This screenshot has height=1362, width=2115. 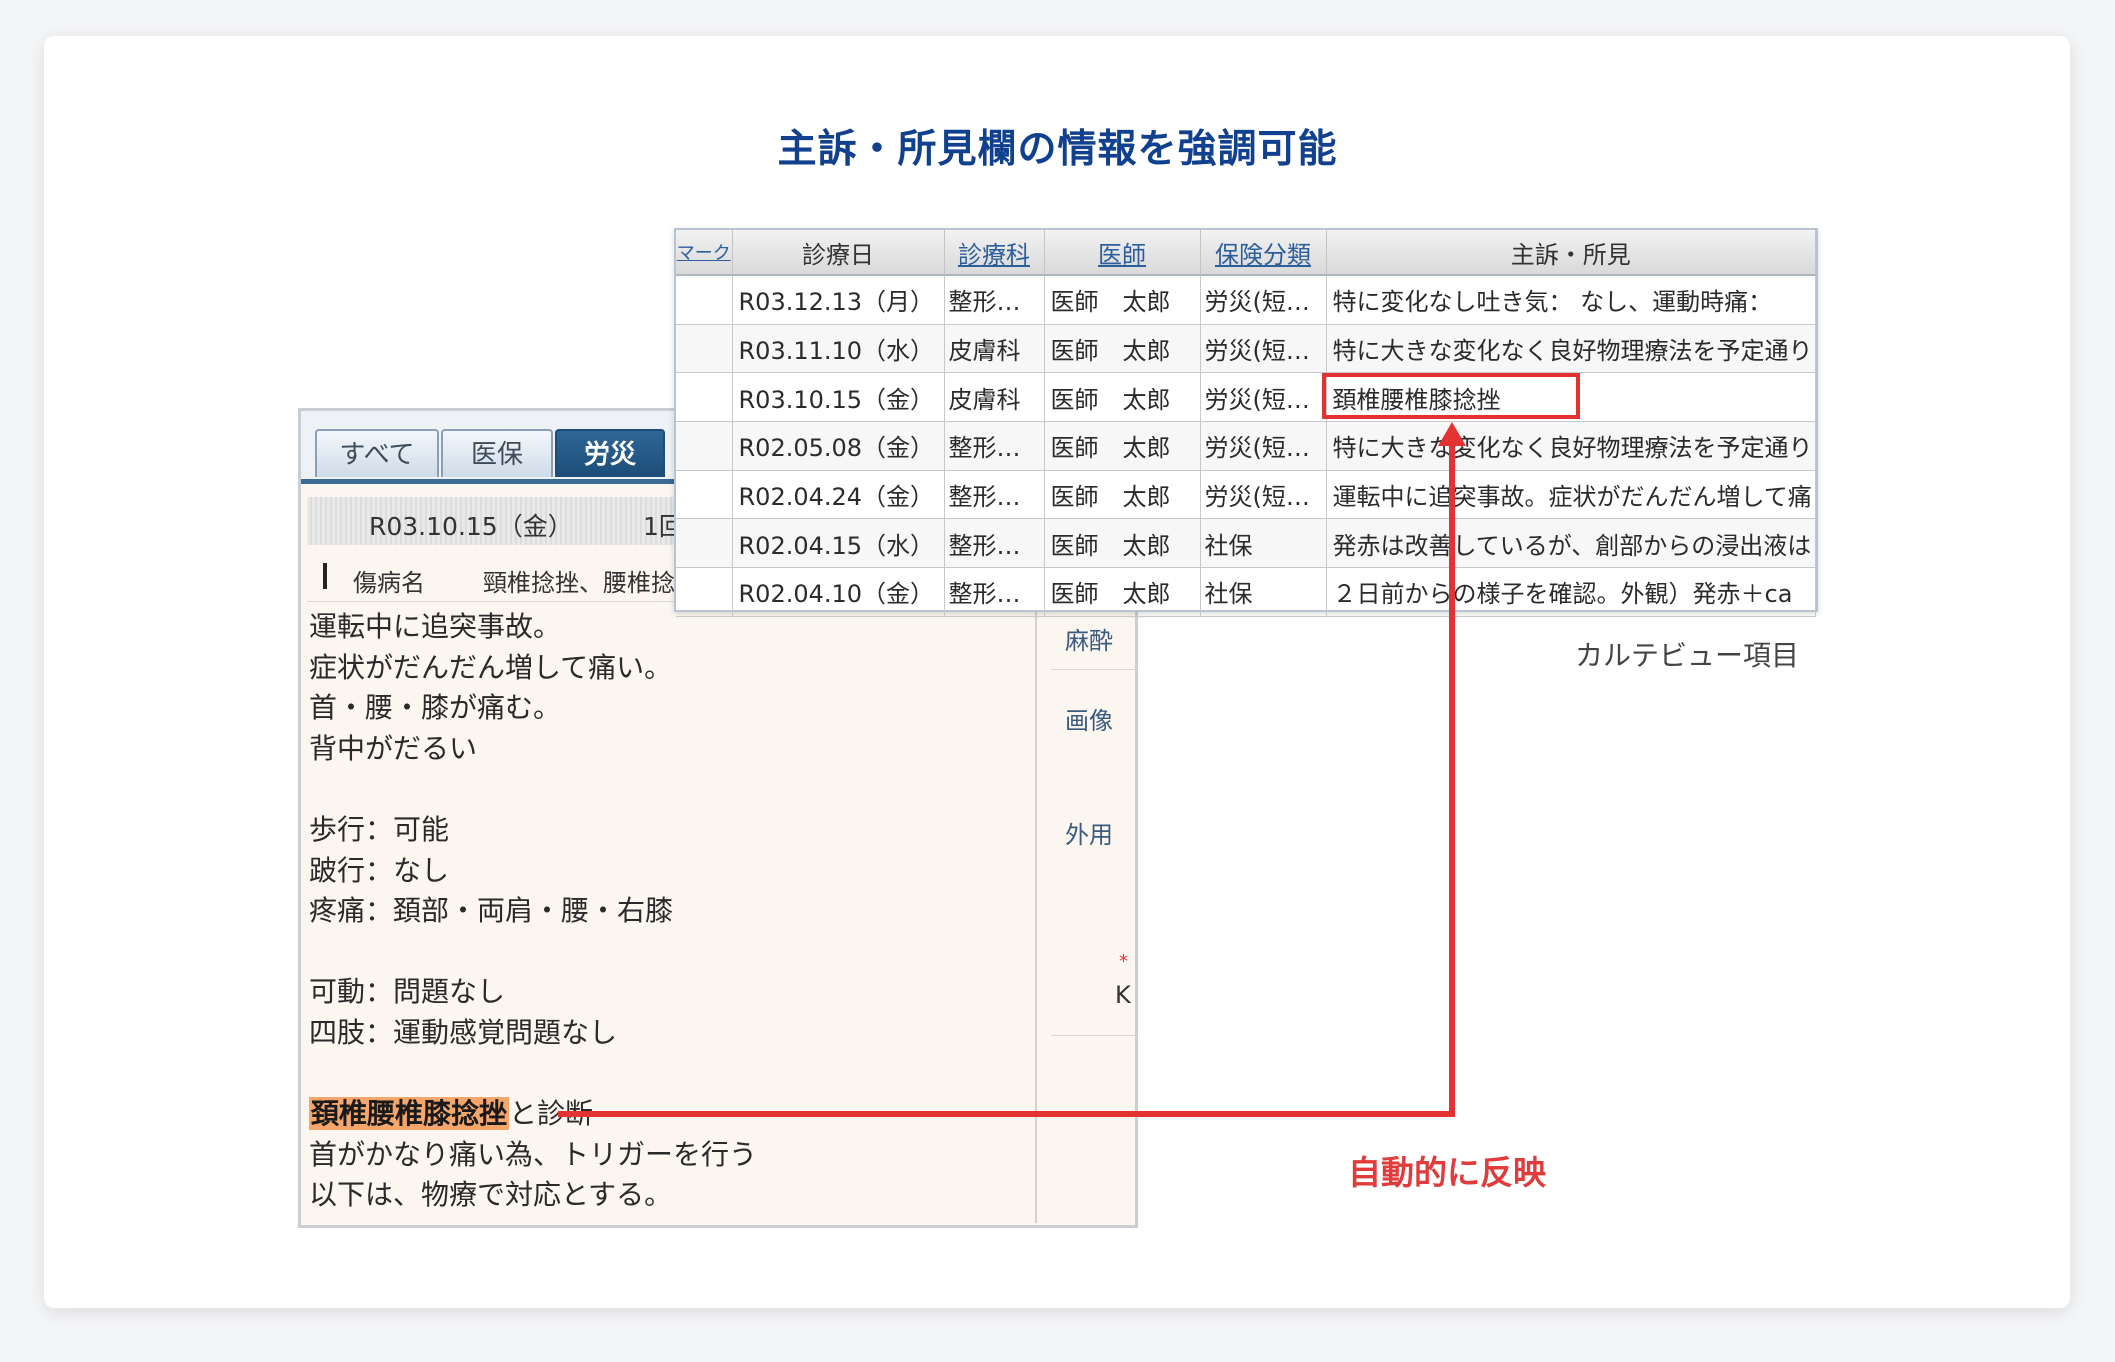 What do you see at coordinates (1452, 434) in the screenshot?
I see `arrow-head-icon` at bounding box center [1452, 434].